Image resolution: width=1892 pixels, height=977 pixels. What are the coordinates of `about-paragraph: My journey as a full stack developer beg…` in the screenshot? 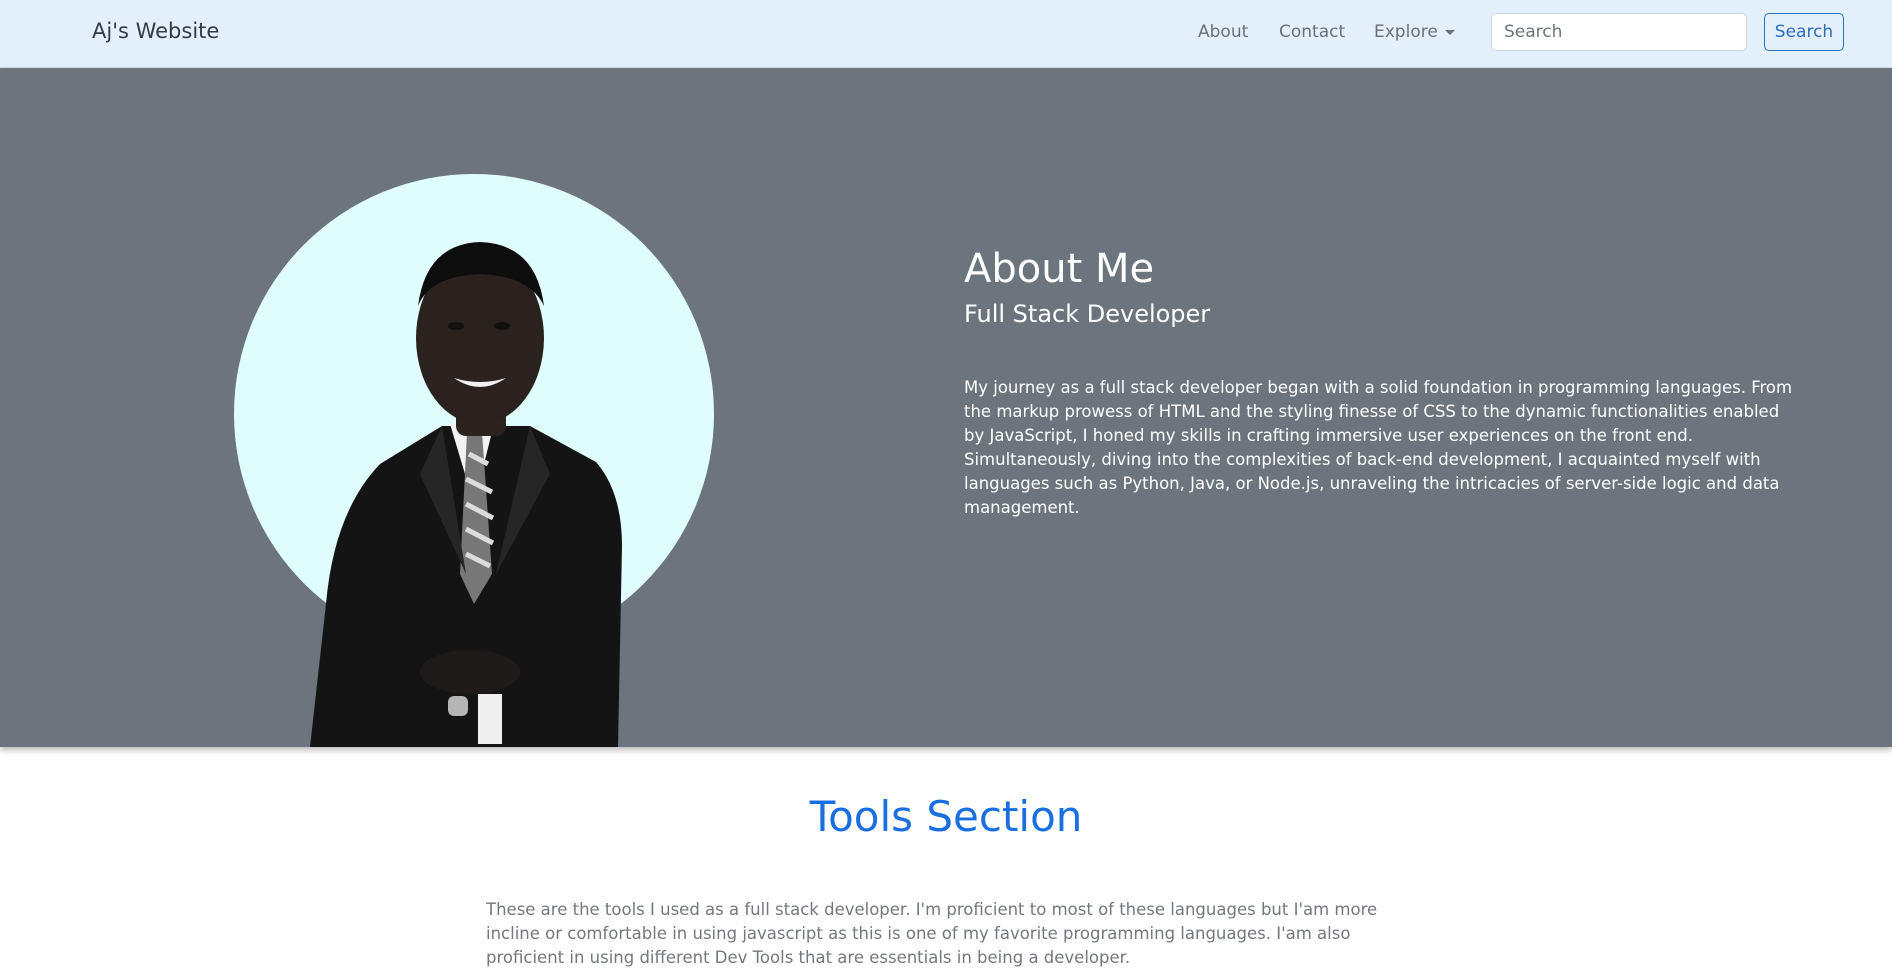 It's located at (1378, 447).